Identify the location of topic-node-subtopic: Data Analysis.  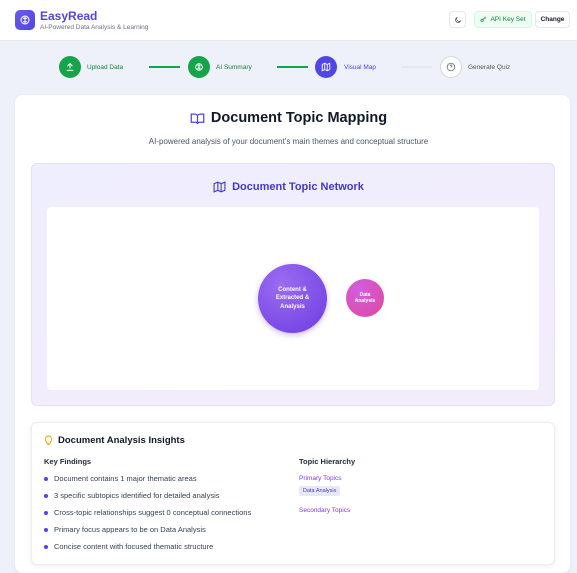
(365, 298).